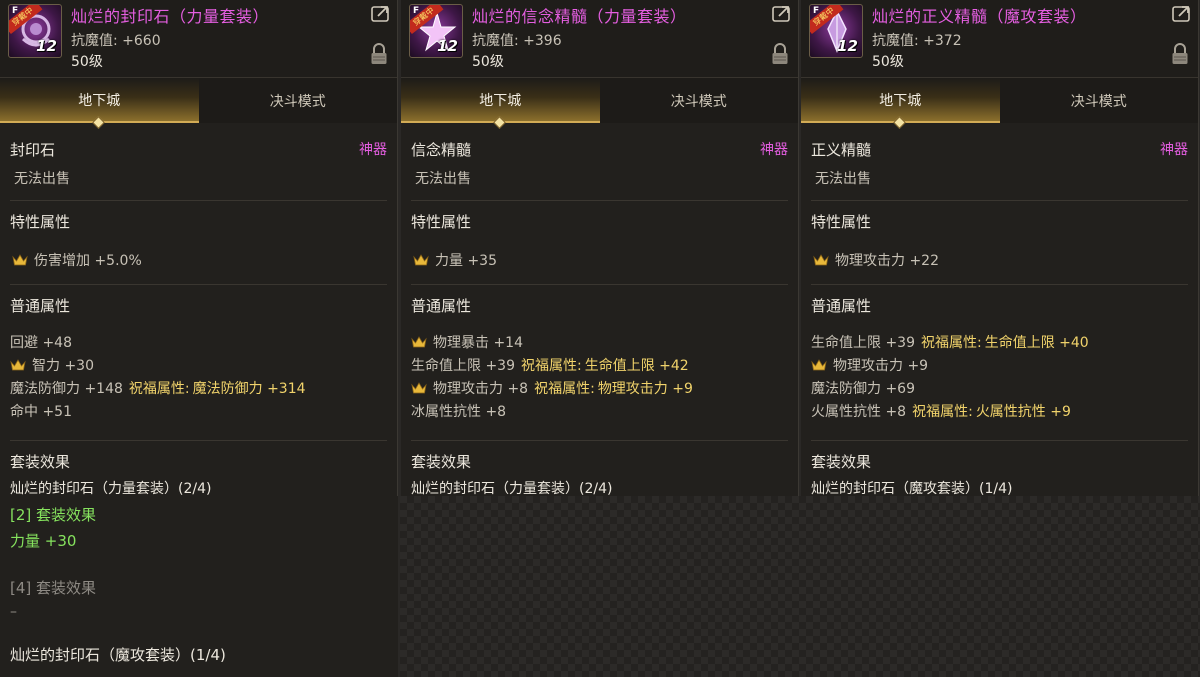 The image size is (1200, 677). What do you see at coordinates (441, 150) in the screenshot?
I see `item-type: 信念精髓` at bounding box center [441, 150].